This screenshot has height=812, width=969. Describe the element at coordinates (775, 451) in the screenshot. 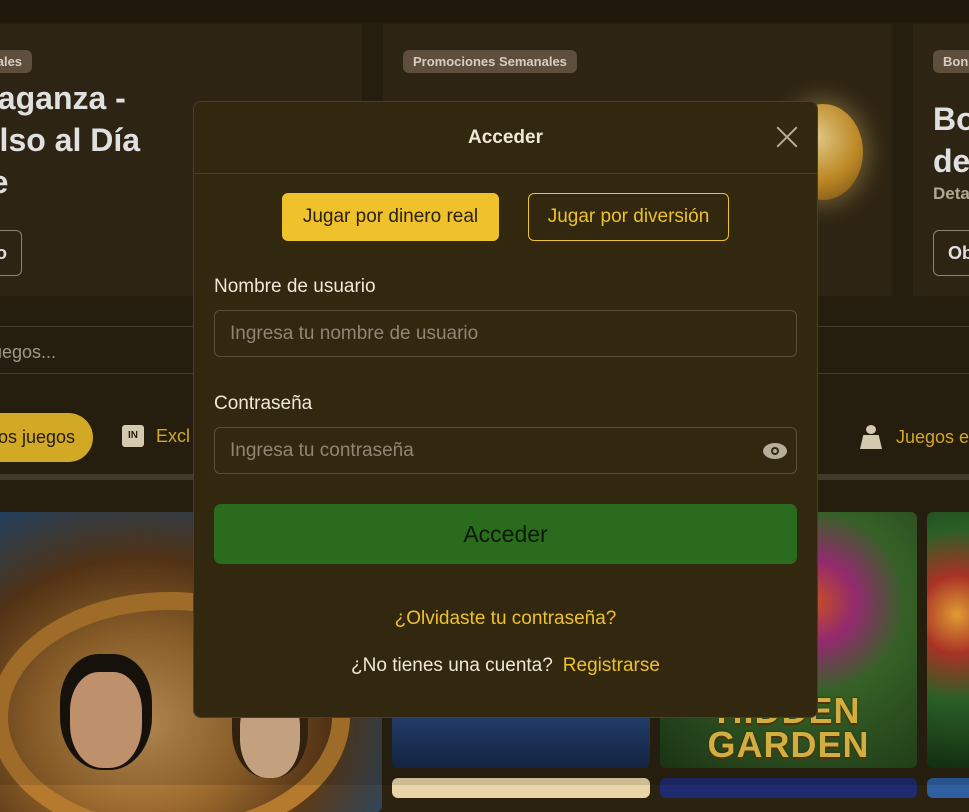

I see `show-password-eye-icon` at that location.